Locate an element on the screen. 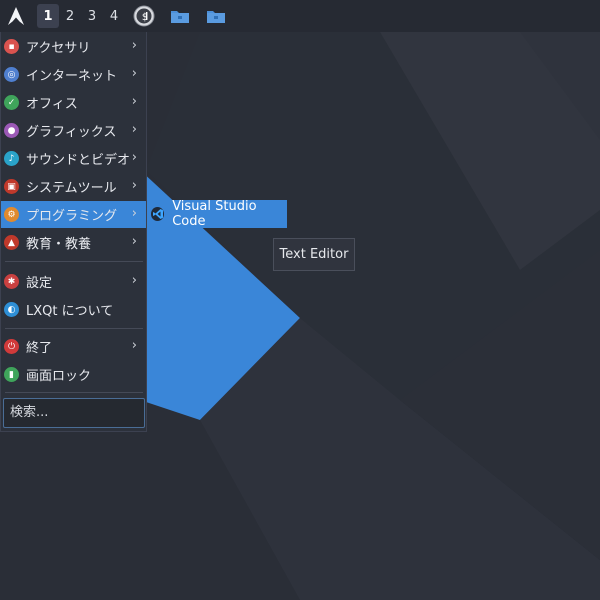 This screenshot has width=600, height=600. menu-item-accessories: ▪ アクセサリ › is located at coordinates (73, 46).